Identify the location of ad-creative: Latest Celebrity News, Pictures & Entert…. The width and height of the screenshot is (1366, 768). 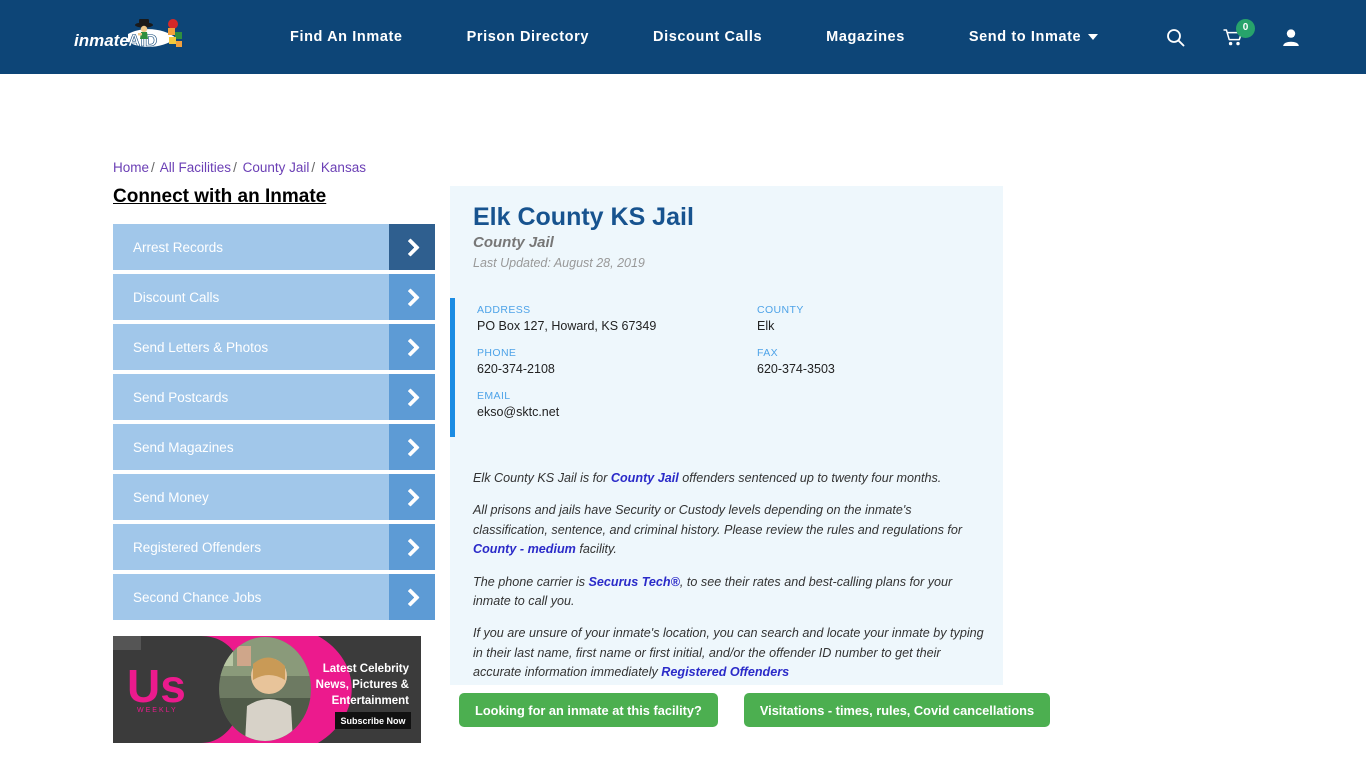
(267, 689).